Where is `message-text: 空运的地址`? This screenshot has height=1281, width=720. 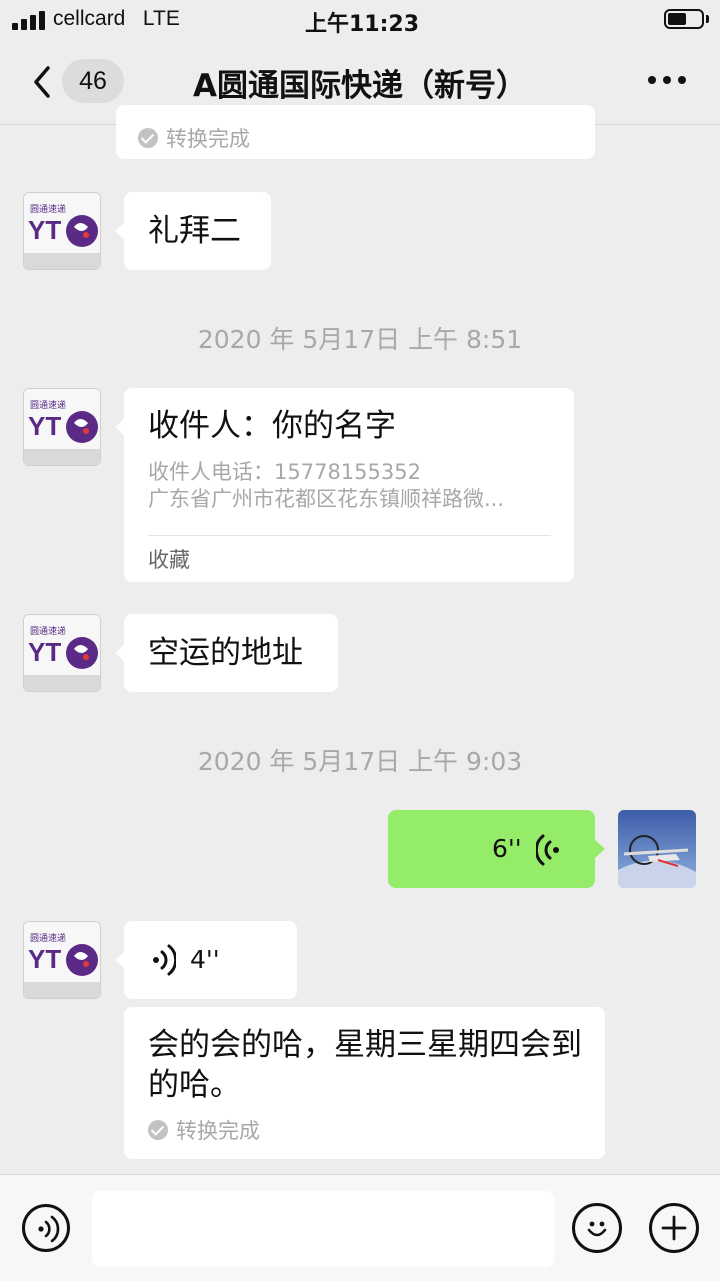 message-text: 空运的地址 is located at coordinates (225, 653).